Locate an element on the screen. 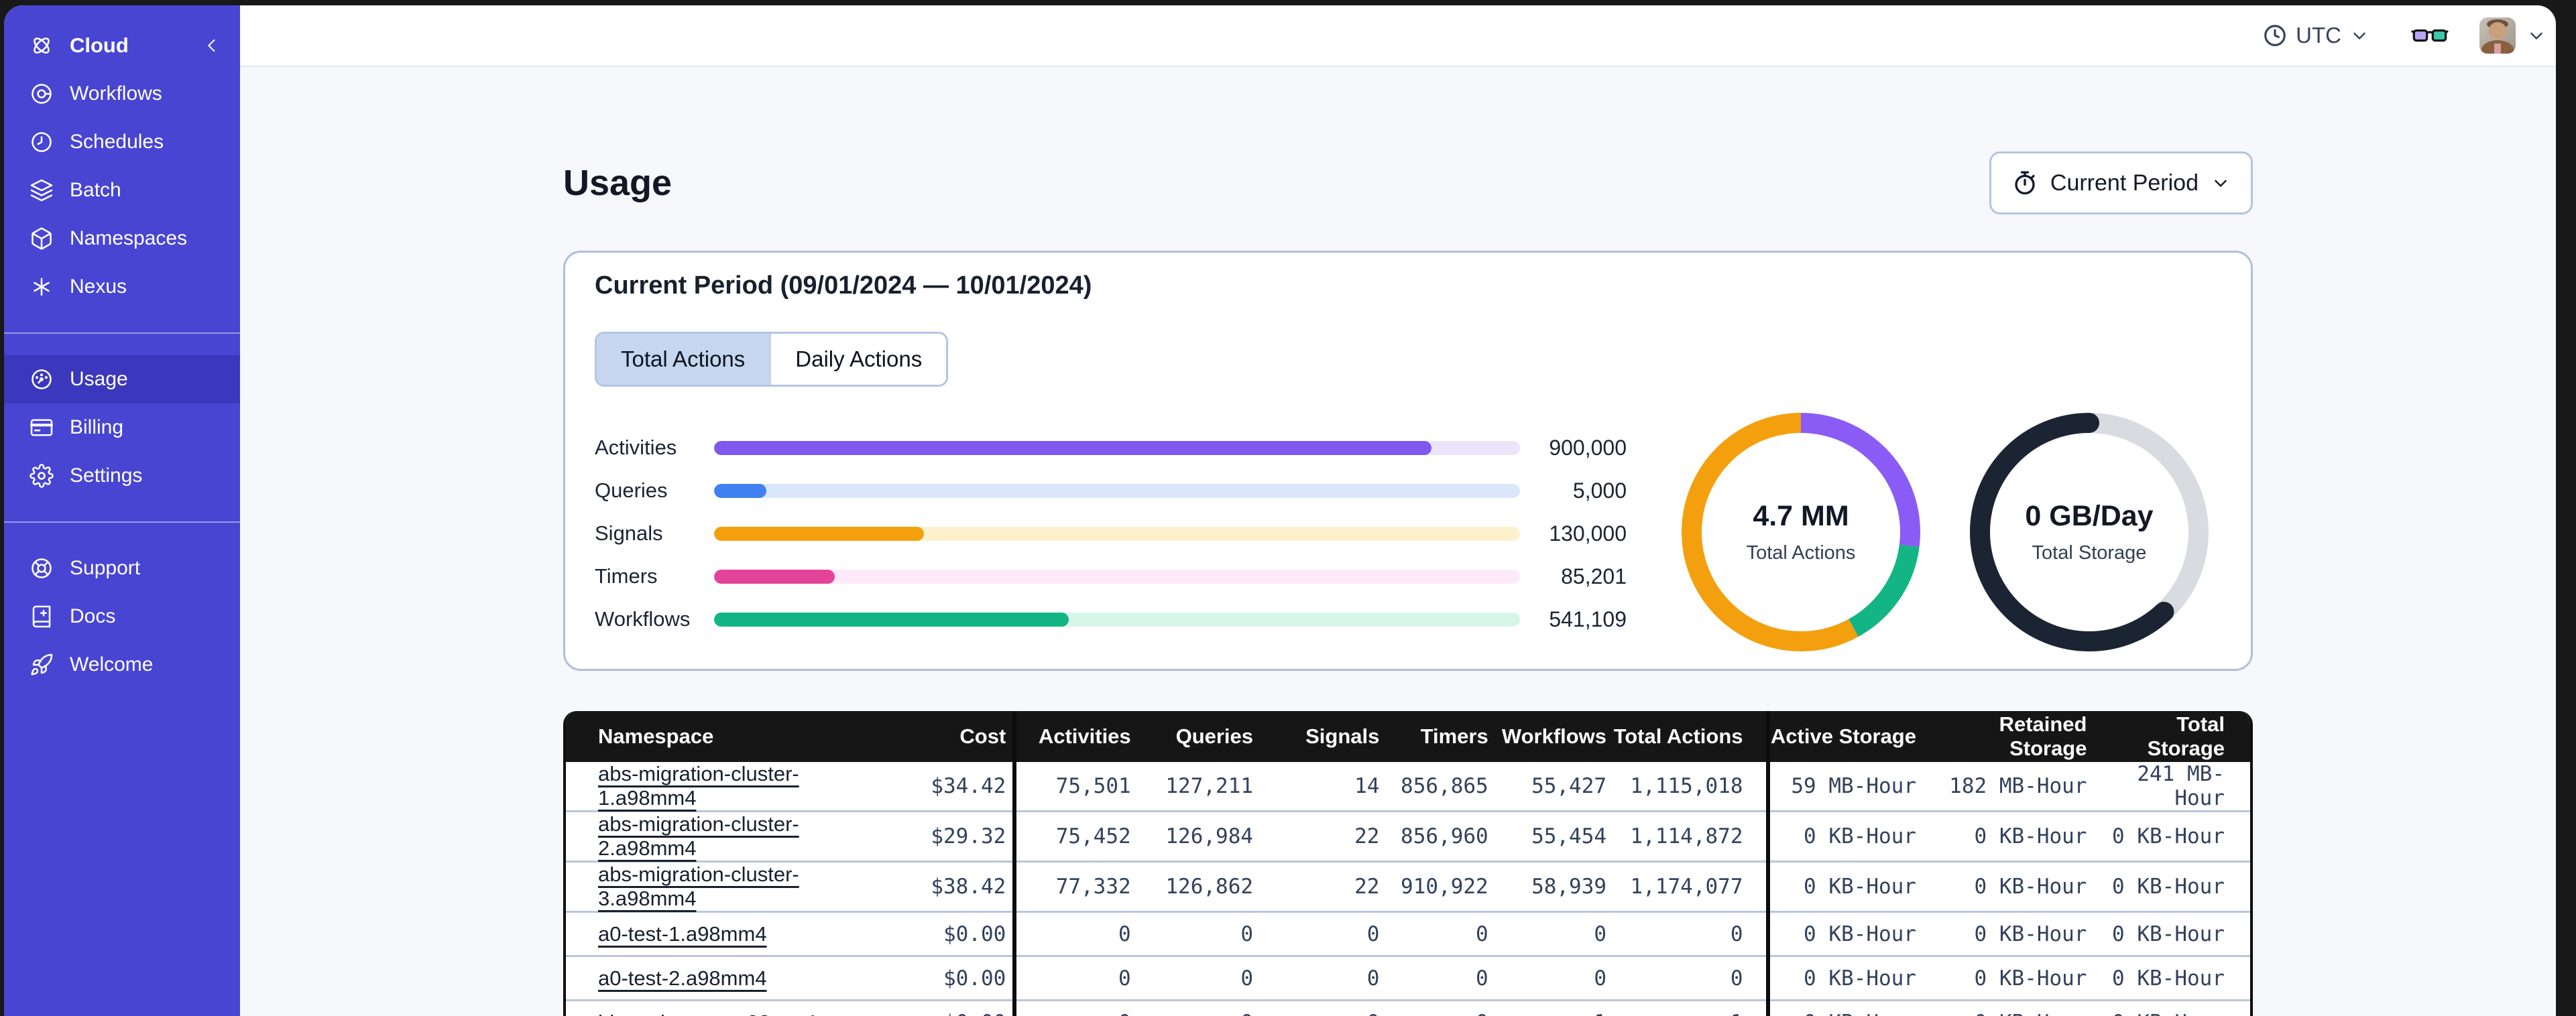 This screenshot has width=2576, height=1016. sidebar-item-schedules: Schedules is located at coordinates (122, 142).